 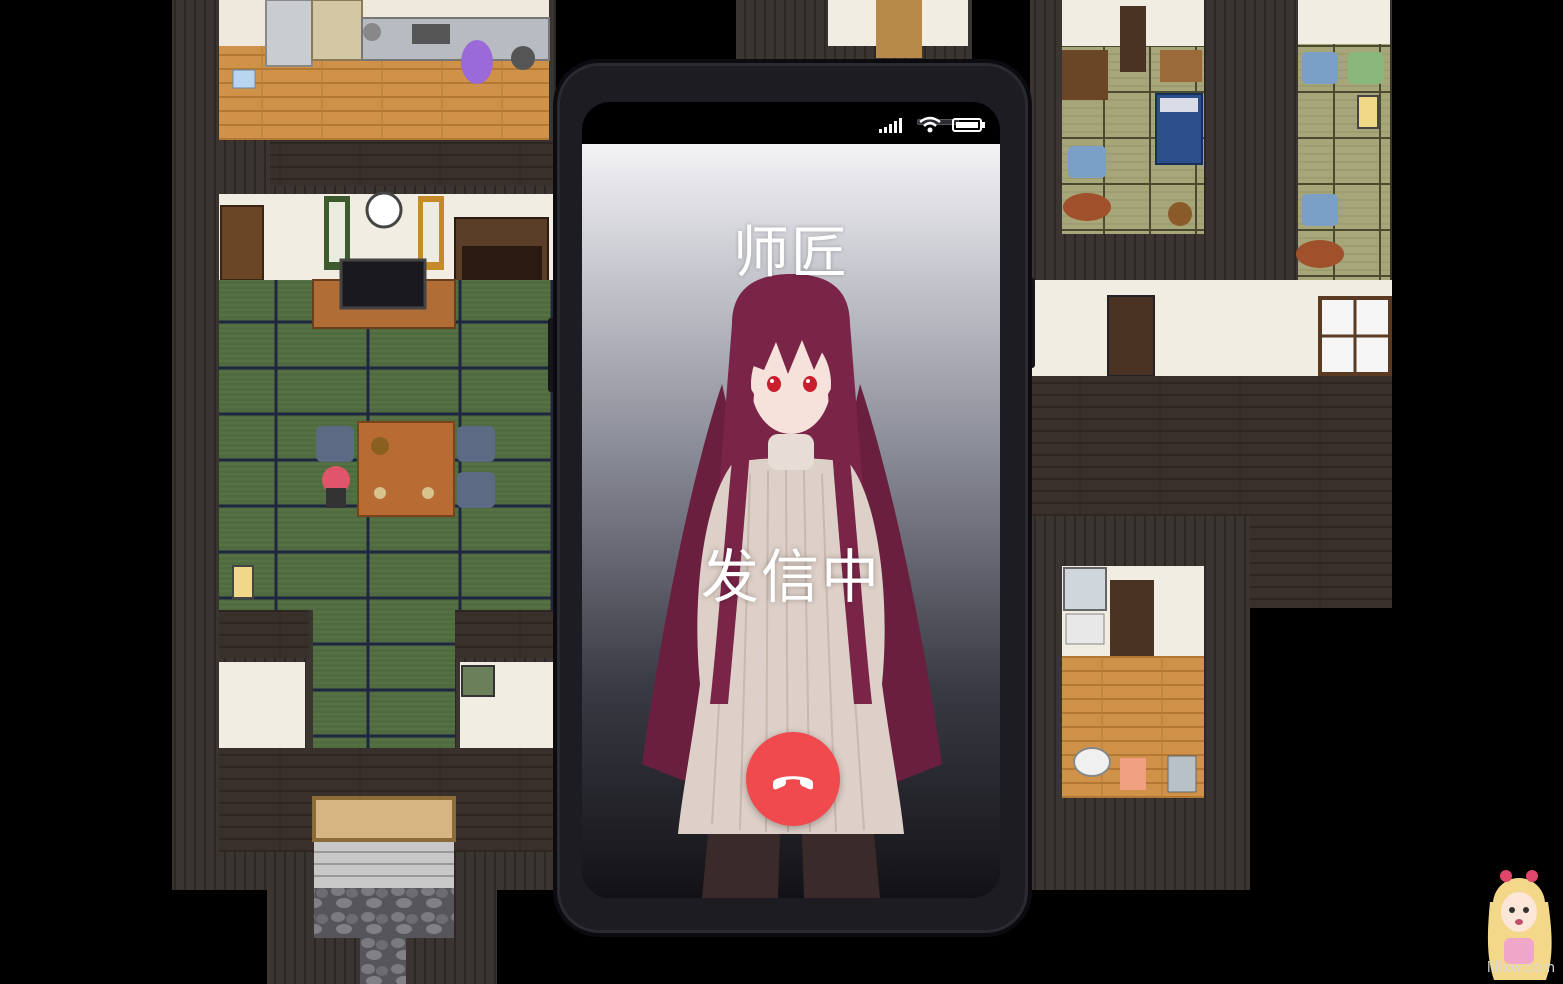 I want to click on wifi-icon, so click(x=930, y=124).